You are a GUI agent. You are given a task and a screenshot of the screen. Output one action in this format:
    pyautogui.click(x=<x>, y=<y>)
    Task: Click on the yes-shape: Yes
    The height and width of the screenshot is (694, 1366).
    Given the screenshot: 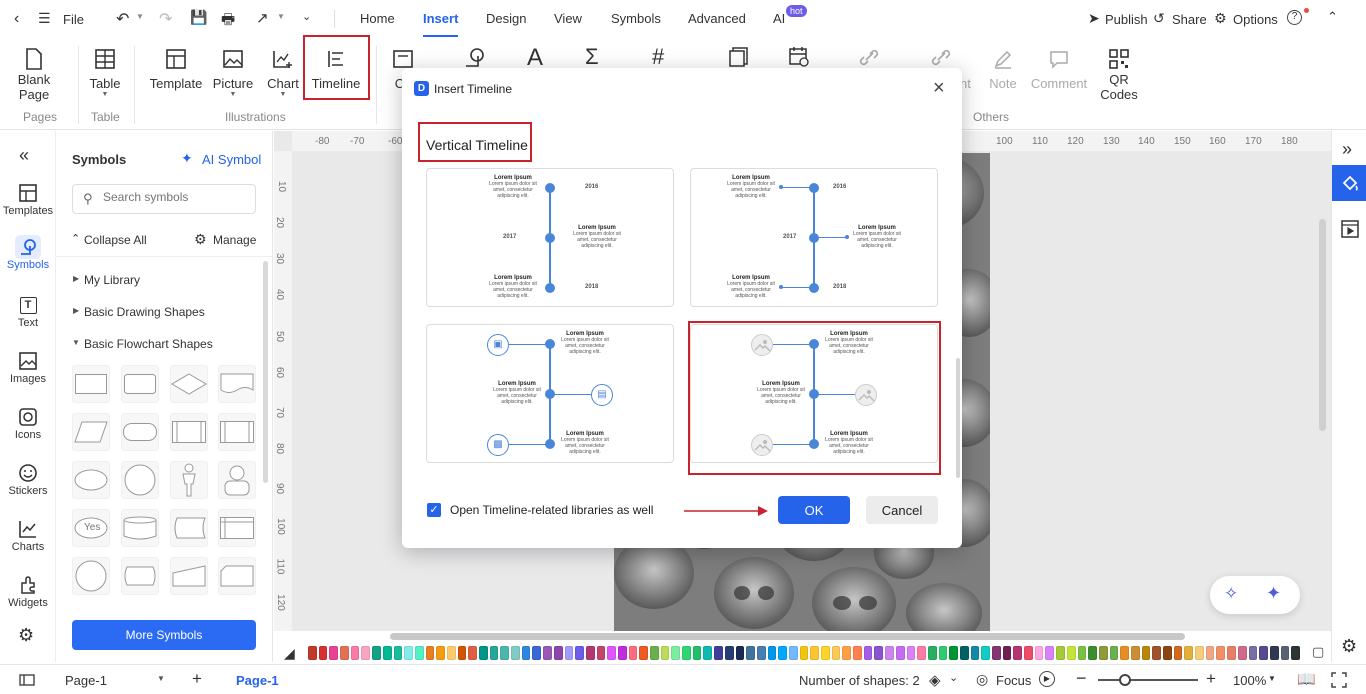 What is the action you would take?
    pyautogui.click(x=91, y=528)
    